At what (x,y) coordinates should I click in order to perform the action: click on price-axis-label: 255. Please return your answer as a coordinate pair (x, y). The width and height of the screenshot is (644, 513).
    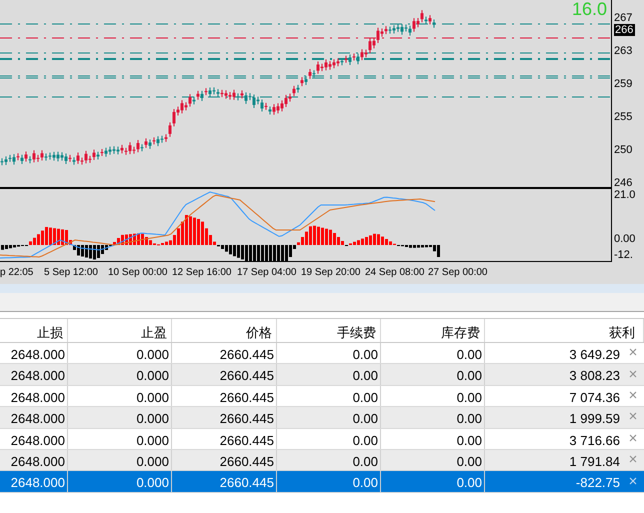
    Looking at the image, I should click on (623, 117).